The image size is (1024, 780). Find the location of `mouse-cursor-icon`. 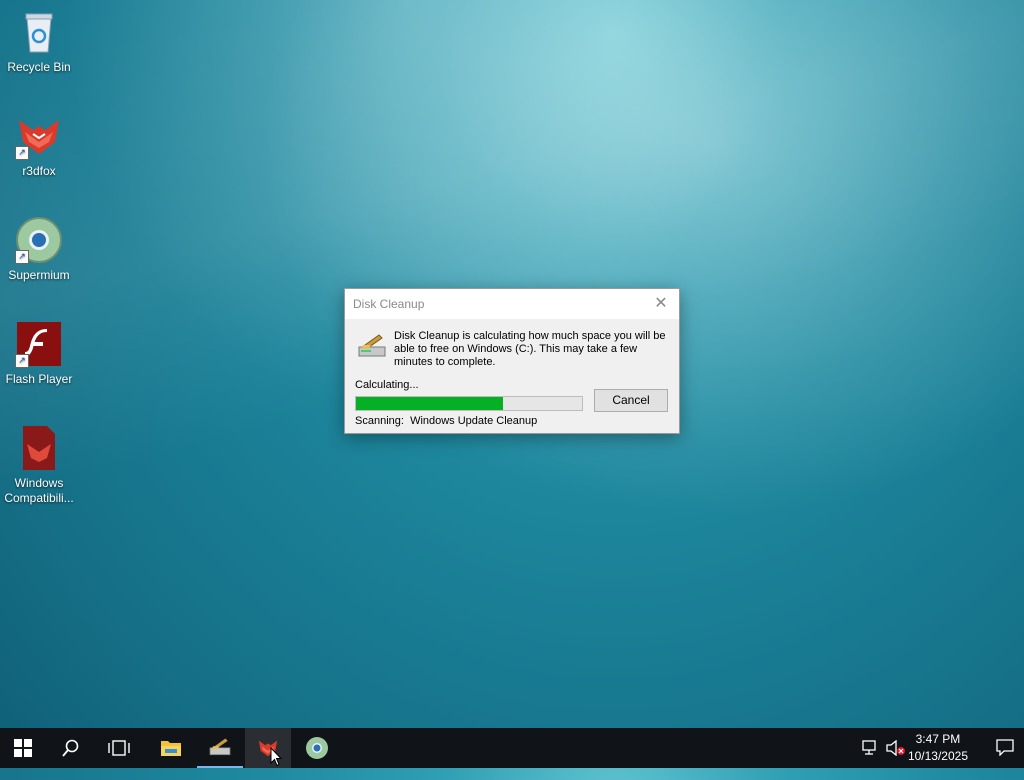

mouse-cursor-icon is located at coordinates (276, 759).